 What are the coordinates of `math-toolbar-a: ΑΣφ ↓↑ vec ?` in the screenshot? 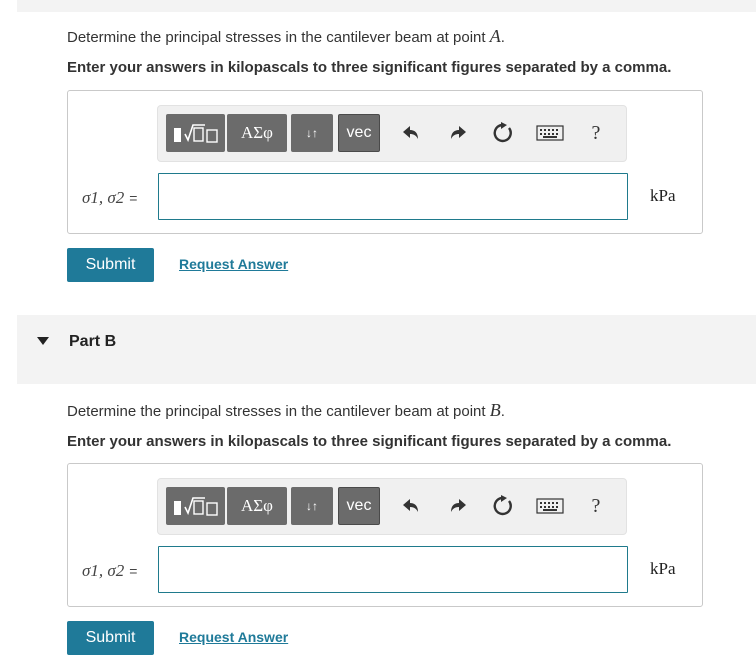 It's located at (392, 133).